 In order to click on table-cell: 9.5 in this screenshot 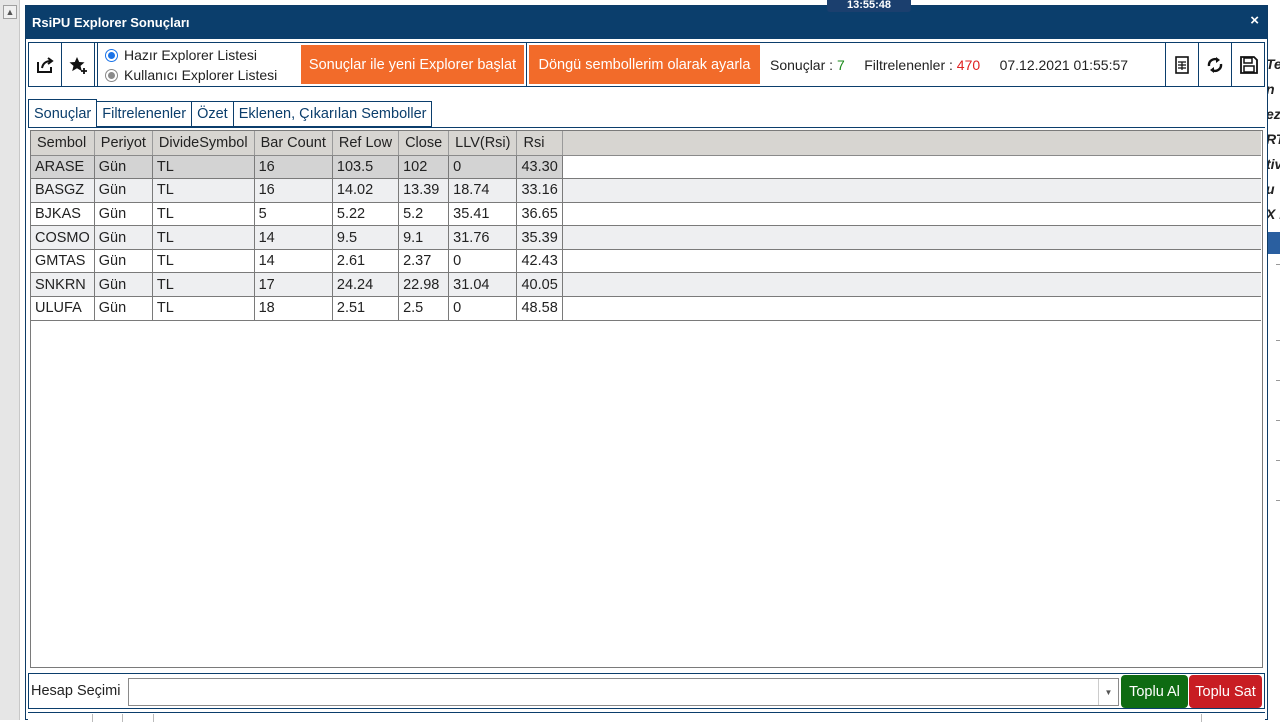, I will do `click(366, 237)`.